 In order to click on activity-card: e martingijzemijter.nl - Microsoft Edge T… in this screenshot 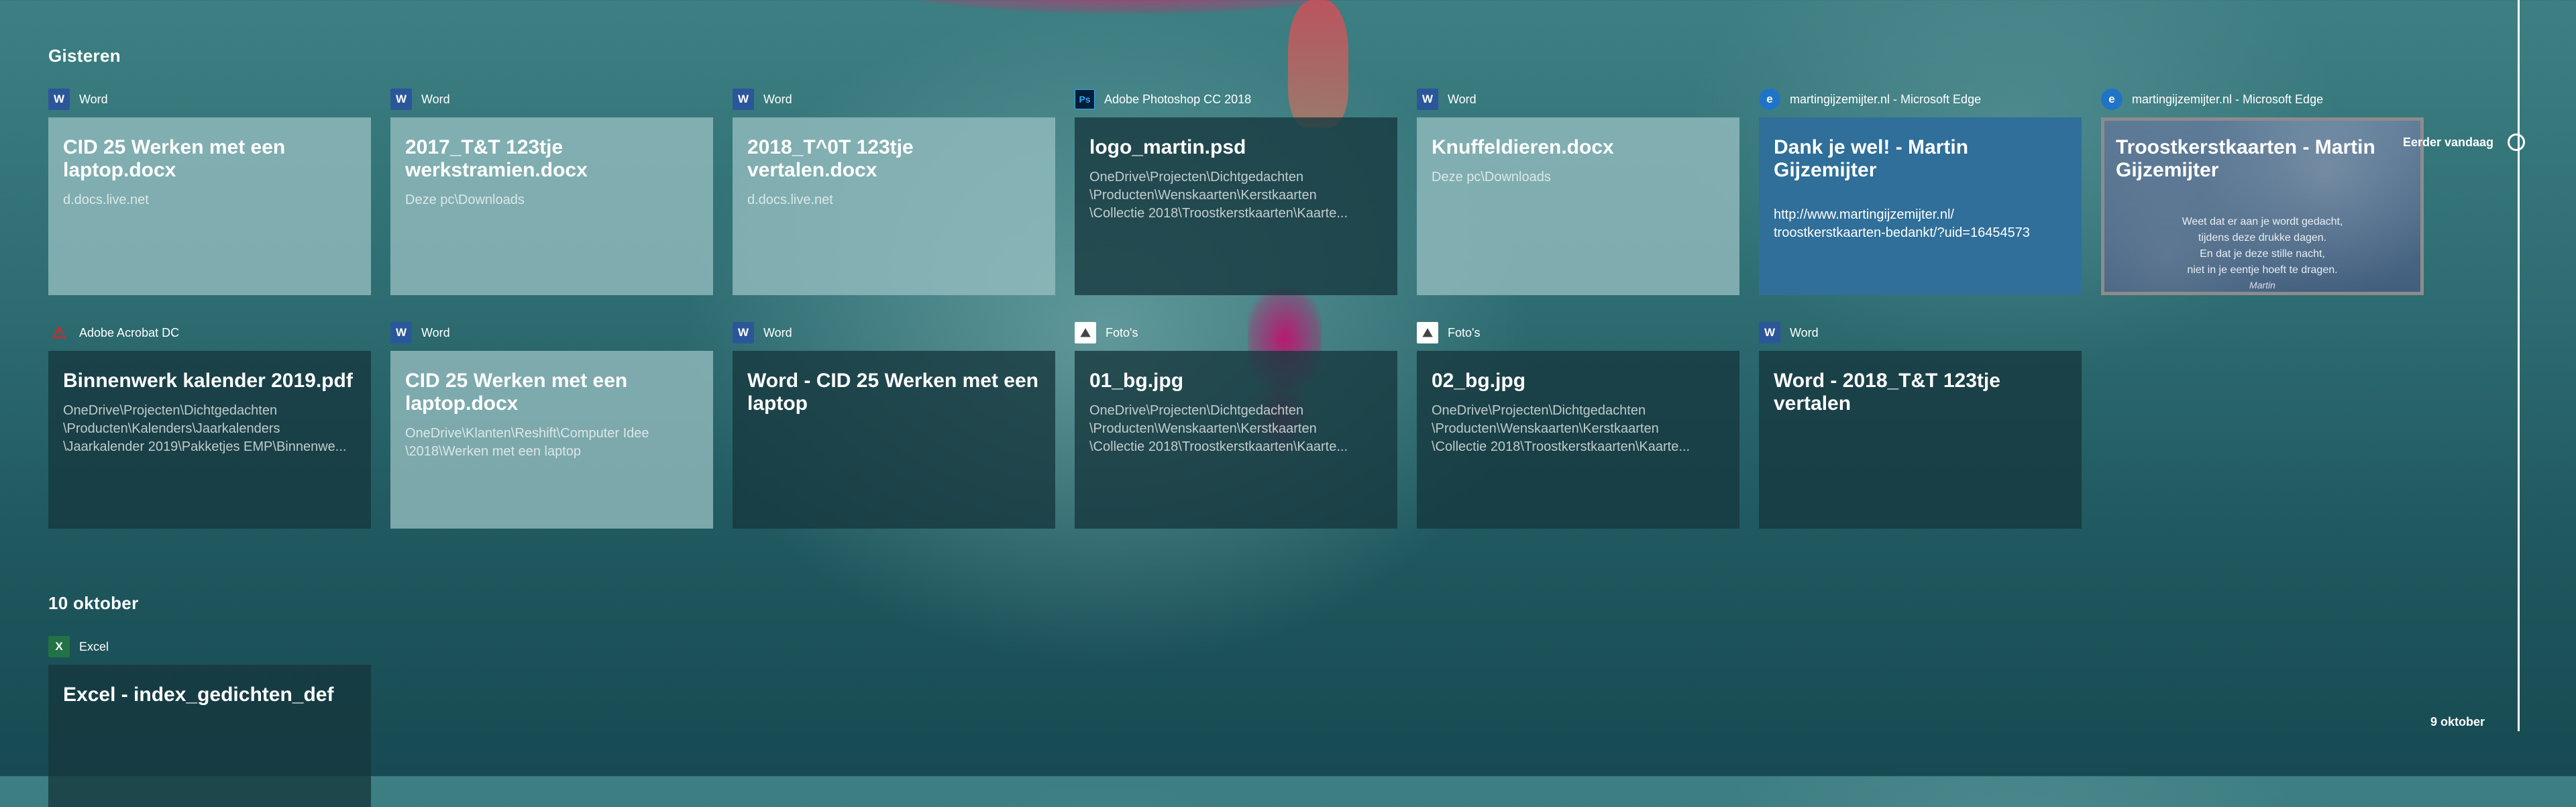, I will do `click(2262, 191)`.